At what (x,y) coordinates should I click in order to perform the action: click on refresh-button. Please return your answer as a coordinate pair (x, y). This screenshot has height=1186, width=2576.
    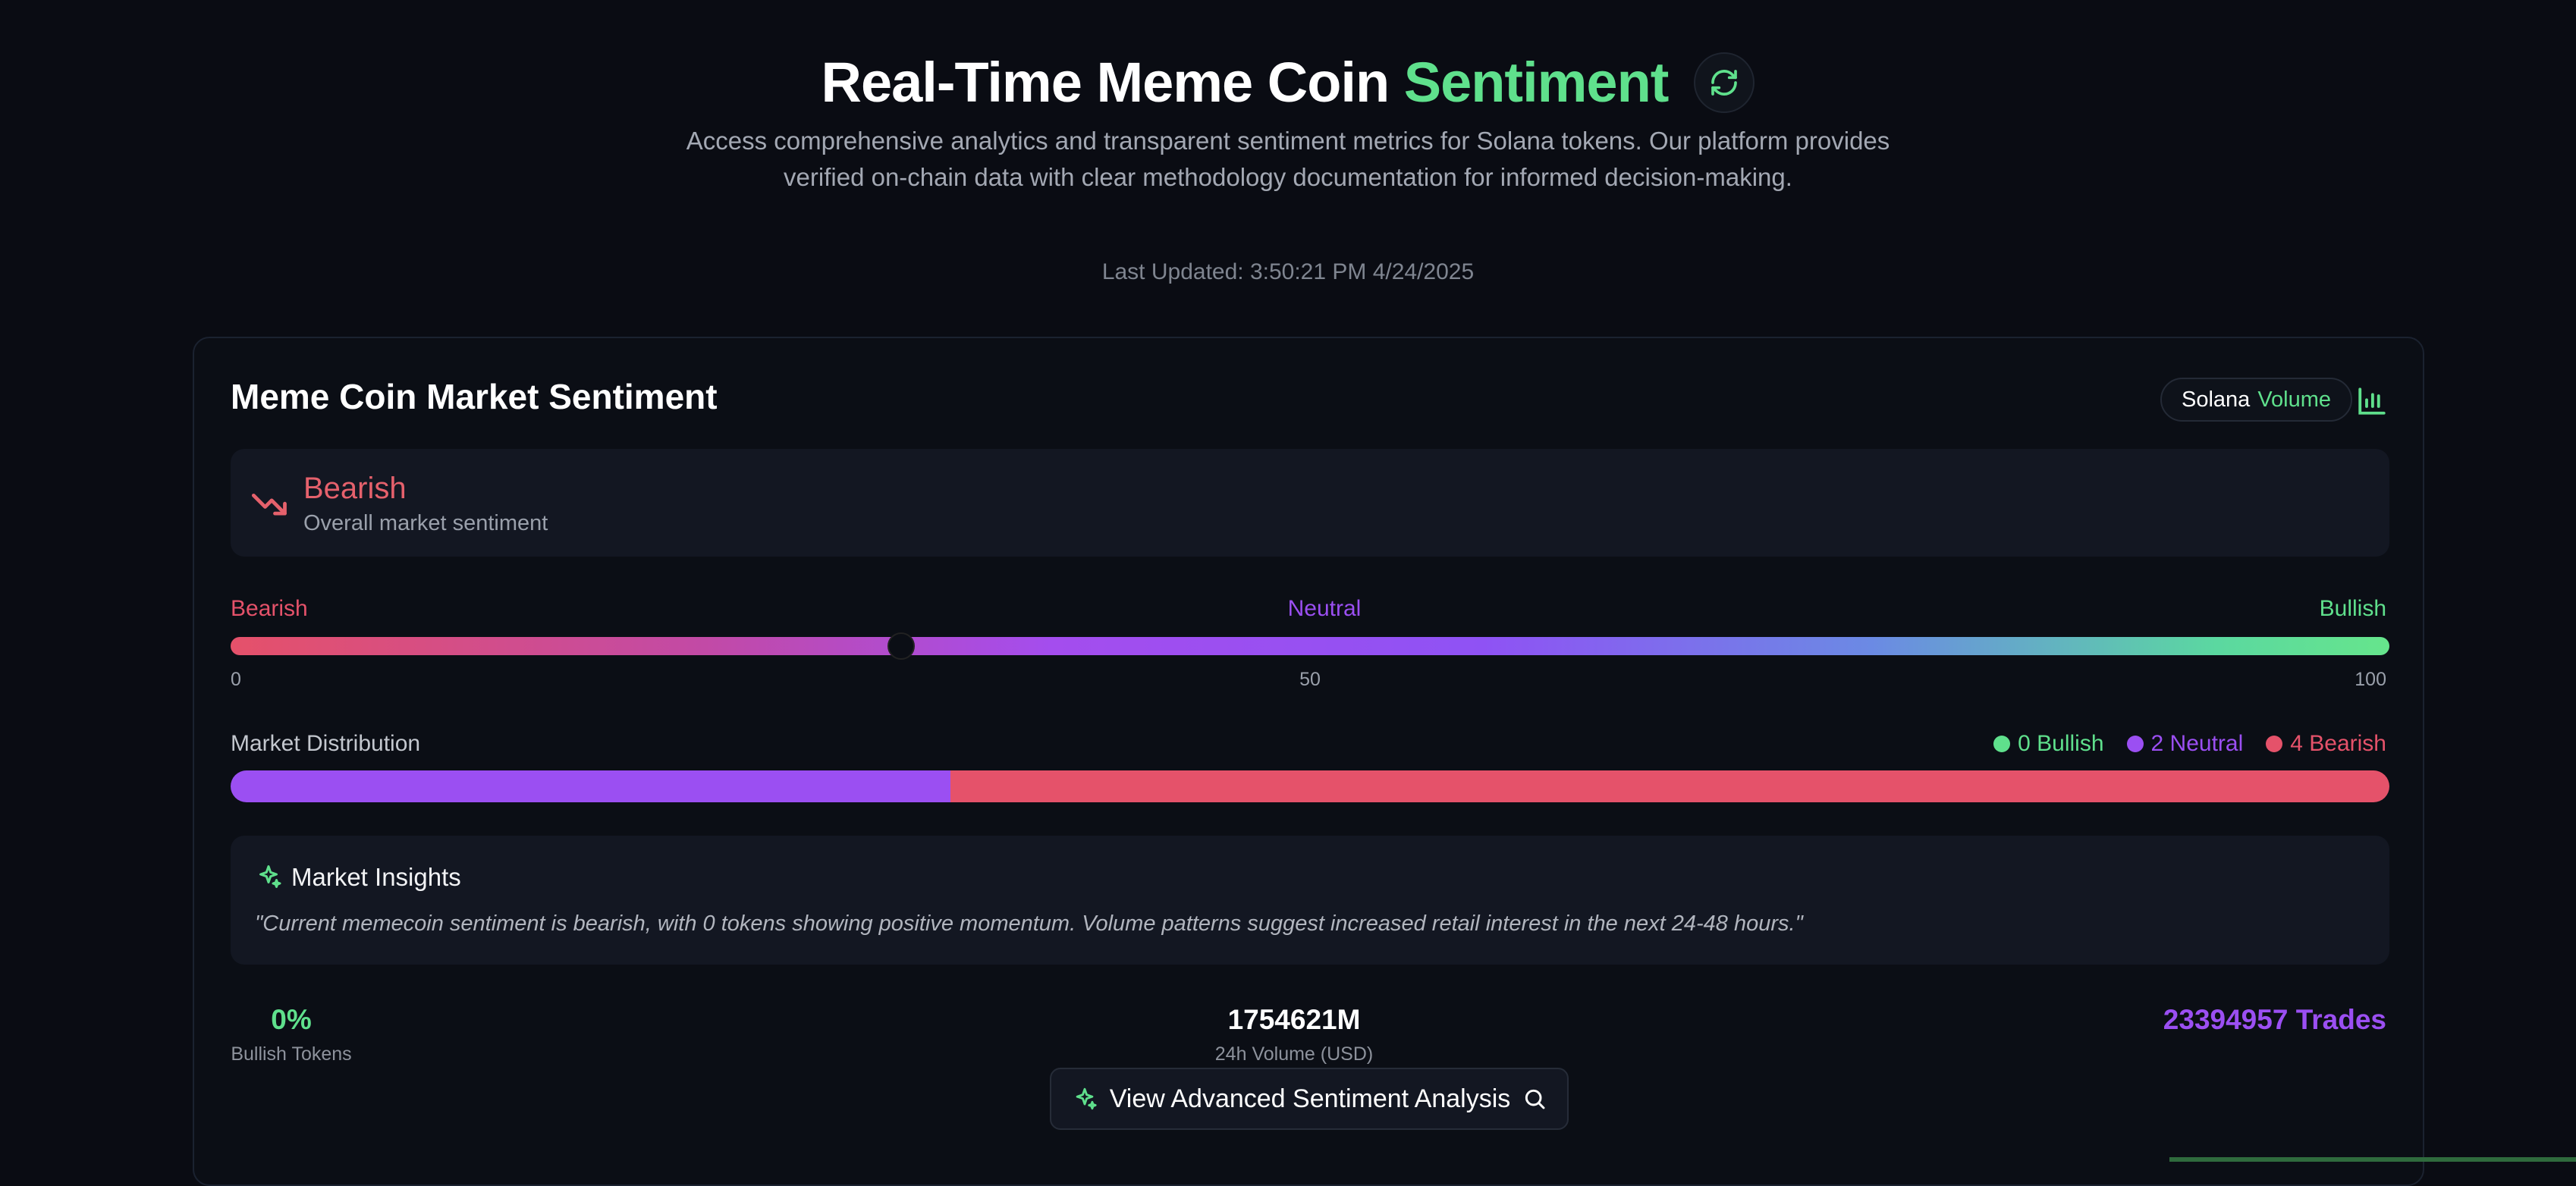
    Looking at the image, I should click on (1724, 82).